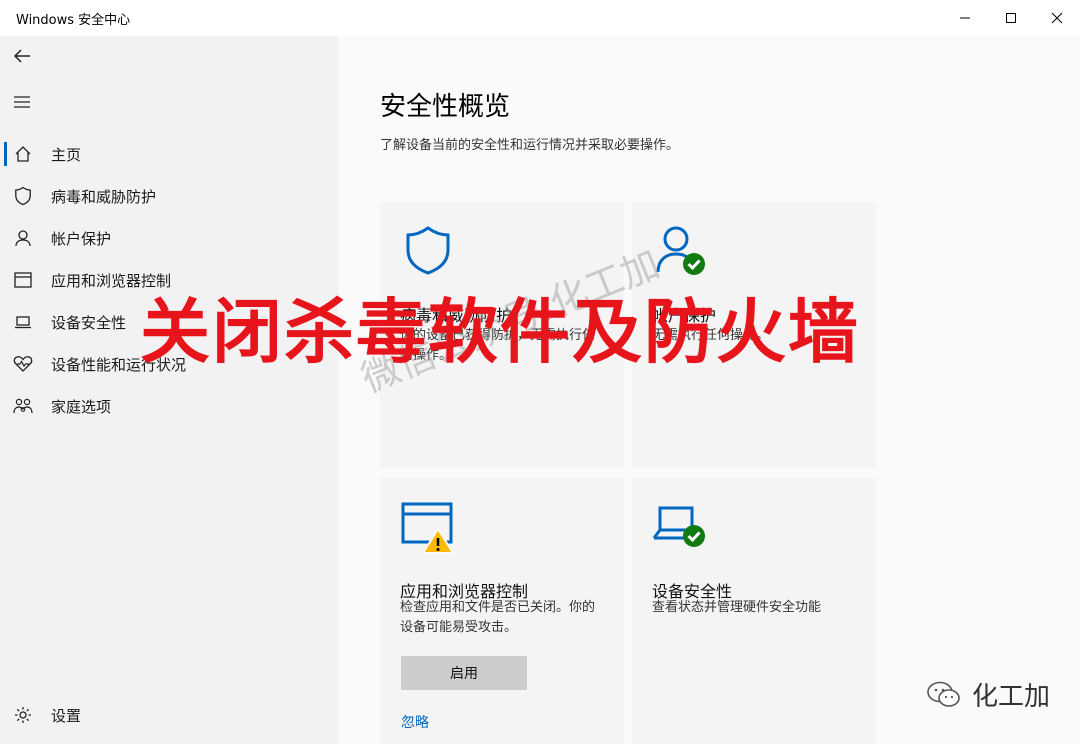 This screenshot has height=744, width=1080. I want to click on sidebar-item-label: 病毒和威胁防护, so click(104, 196).